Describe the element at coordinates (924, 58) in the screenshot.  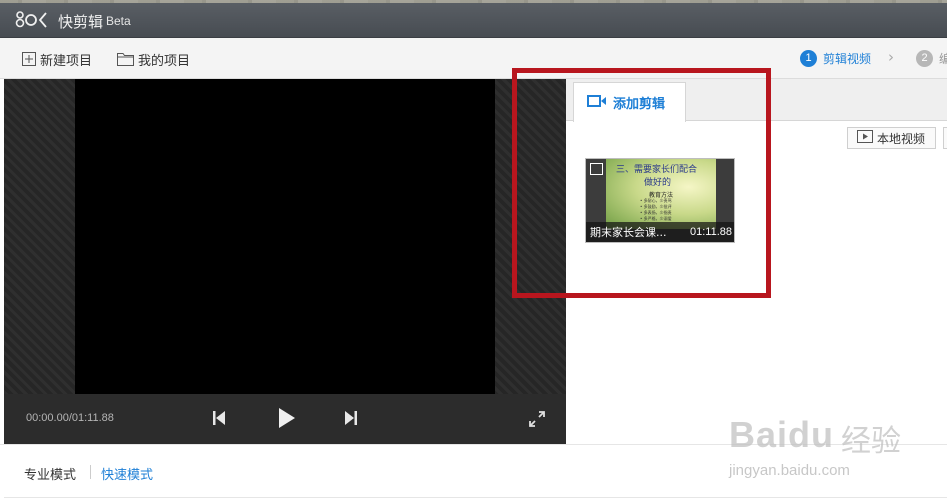
I see `step-number: 2` at that location.